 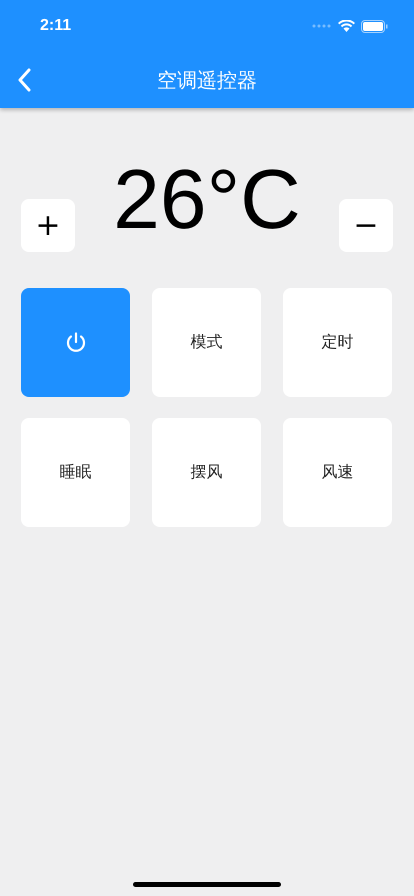 I want to click on mode-button: 风速, so click(x=337, y=472).